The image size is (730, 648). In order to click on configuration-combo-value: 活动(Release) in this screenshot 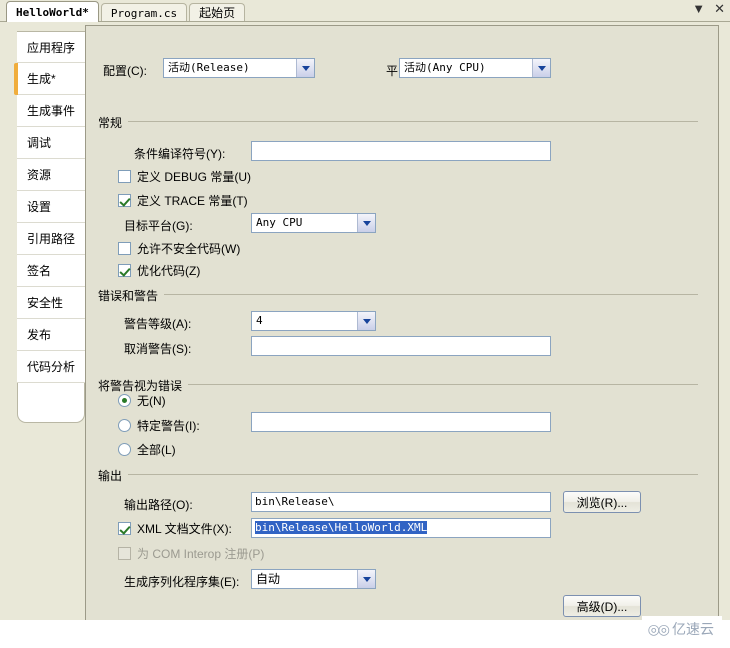, I will do `click(209, 67)`.